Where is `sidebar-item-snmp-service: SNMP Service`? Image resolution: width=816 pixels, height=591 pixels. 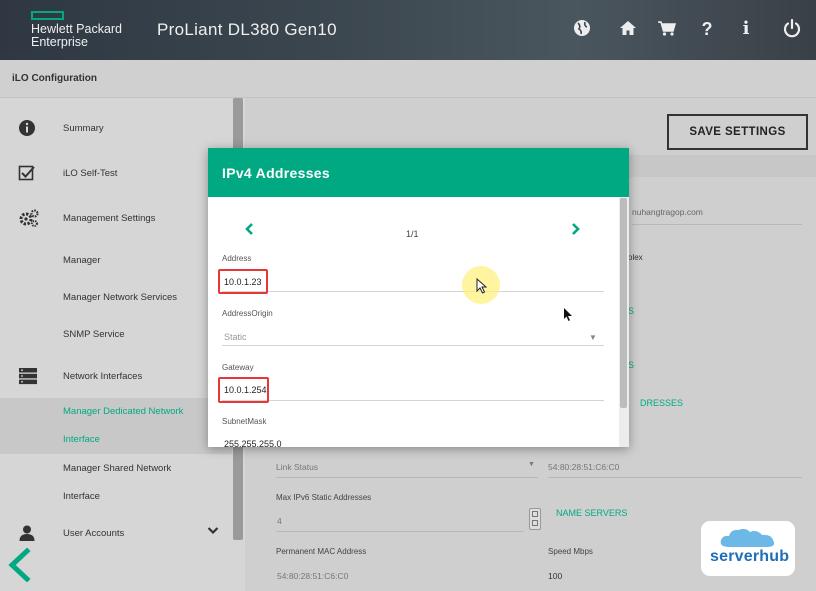 sidebar-item-snmp-service: SNMP Service is located at coordinates (116, 334).